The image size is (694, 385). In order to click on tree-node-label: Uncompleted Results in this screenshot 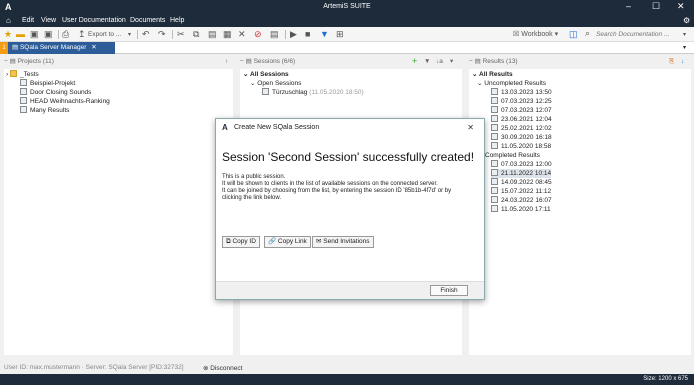, I will do `click(515, 83)`.